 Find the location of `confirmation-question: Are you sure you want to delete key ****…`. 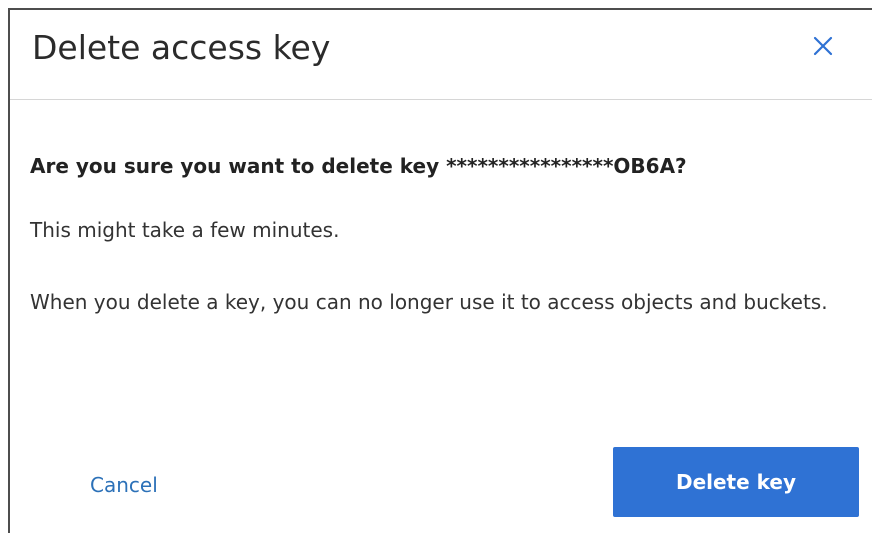

confirmation-question: Are you sure you want to delete key ****… is located at coordinates (358, 166).